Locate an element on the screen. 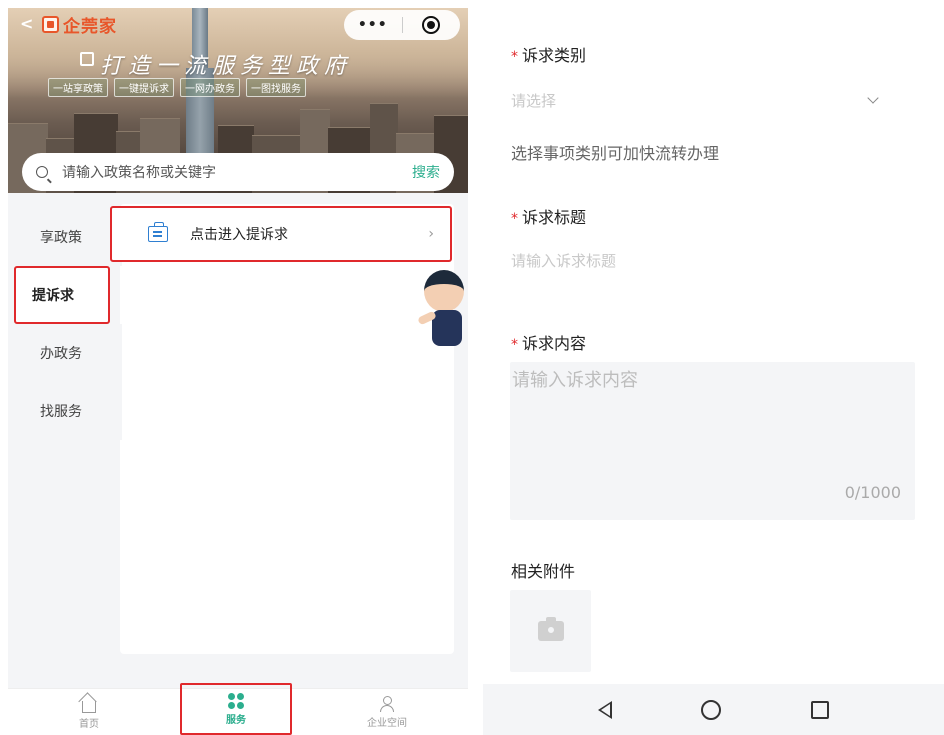  upload-attachment-button is located at coordinates (550, 631).